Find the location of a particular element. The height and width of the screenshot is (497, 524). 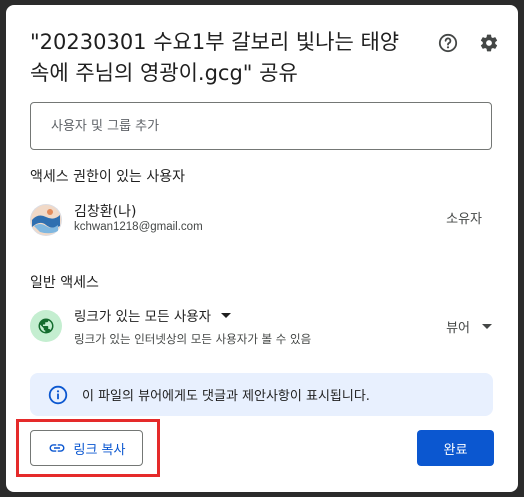

general-access-selected: 링크가 있는 모든 사용자 is located at coordinates (143, 317).